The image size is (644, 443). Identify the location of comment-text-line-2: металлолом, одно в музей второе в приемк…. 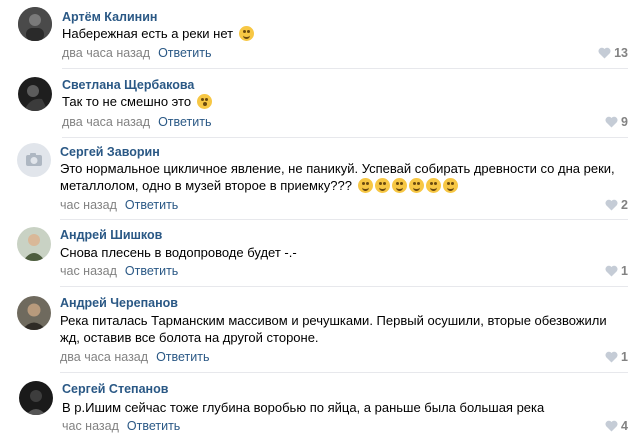
(350, 185).